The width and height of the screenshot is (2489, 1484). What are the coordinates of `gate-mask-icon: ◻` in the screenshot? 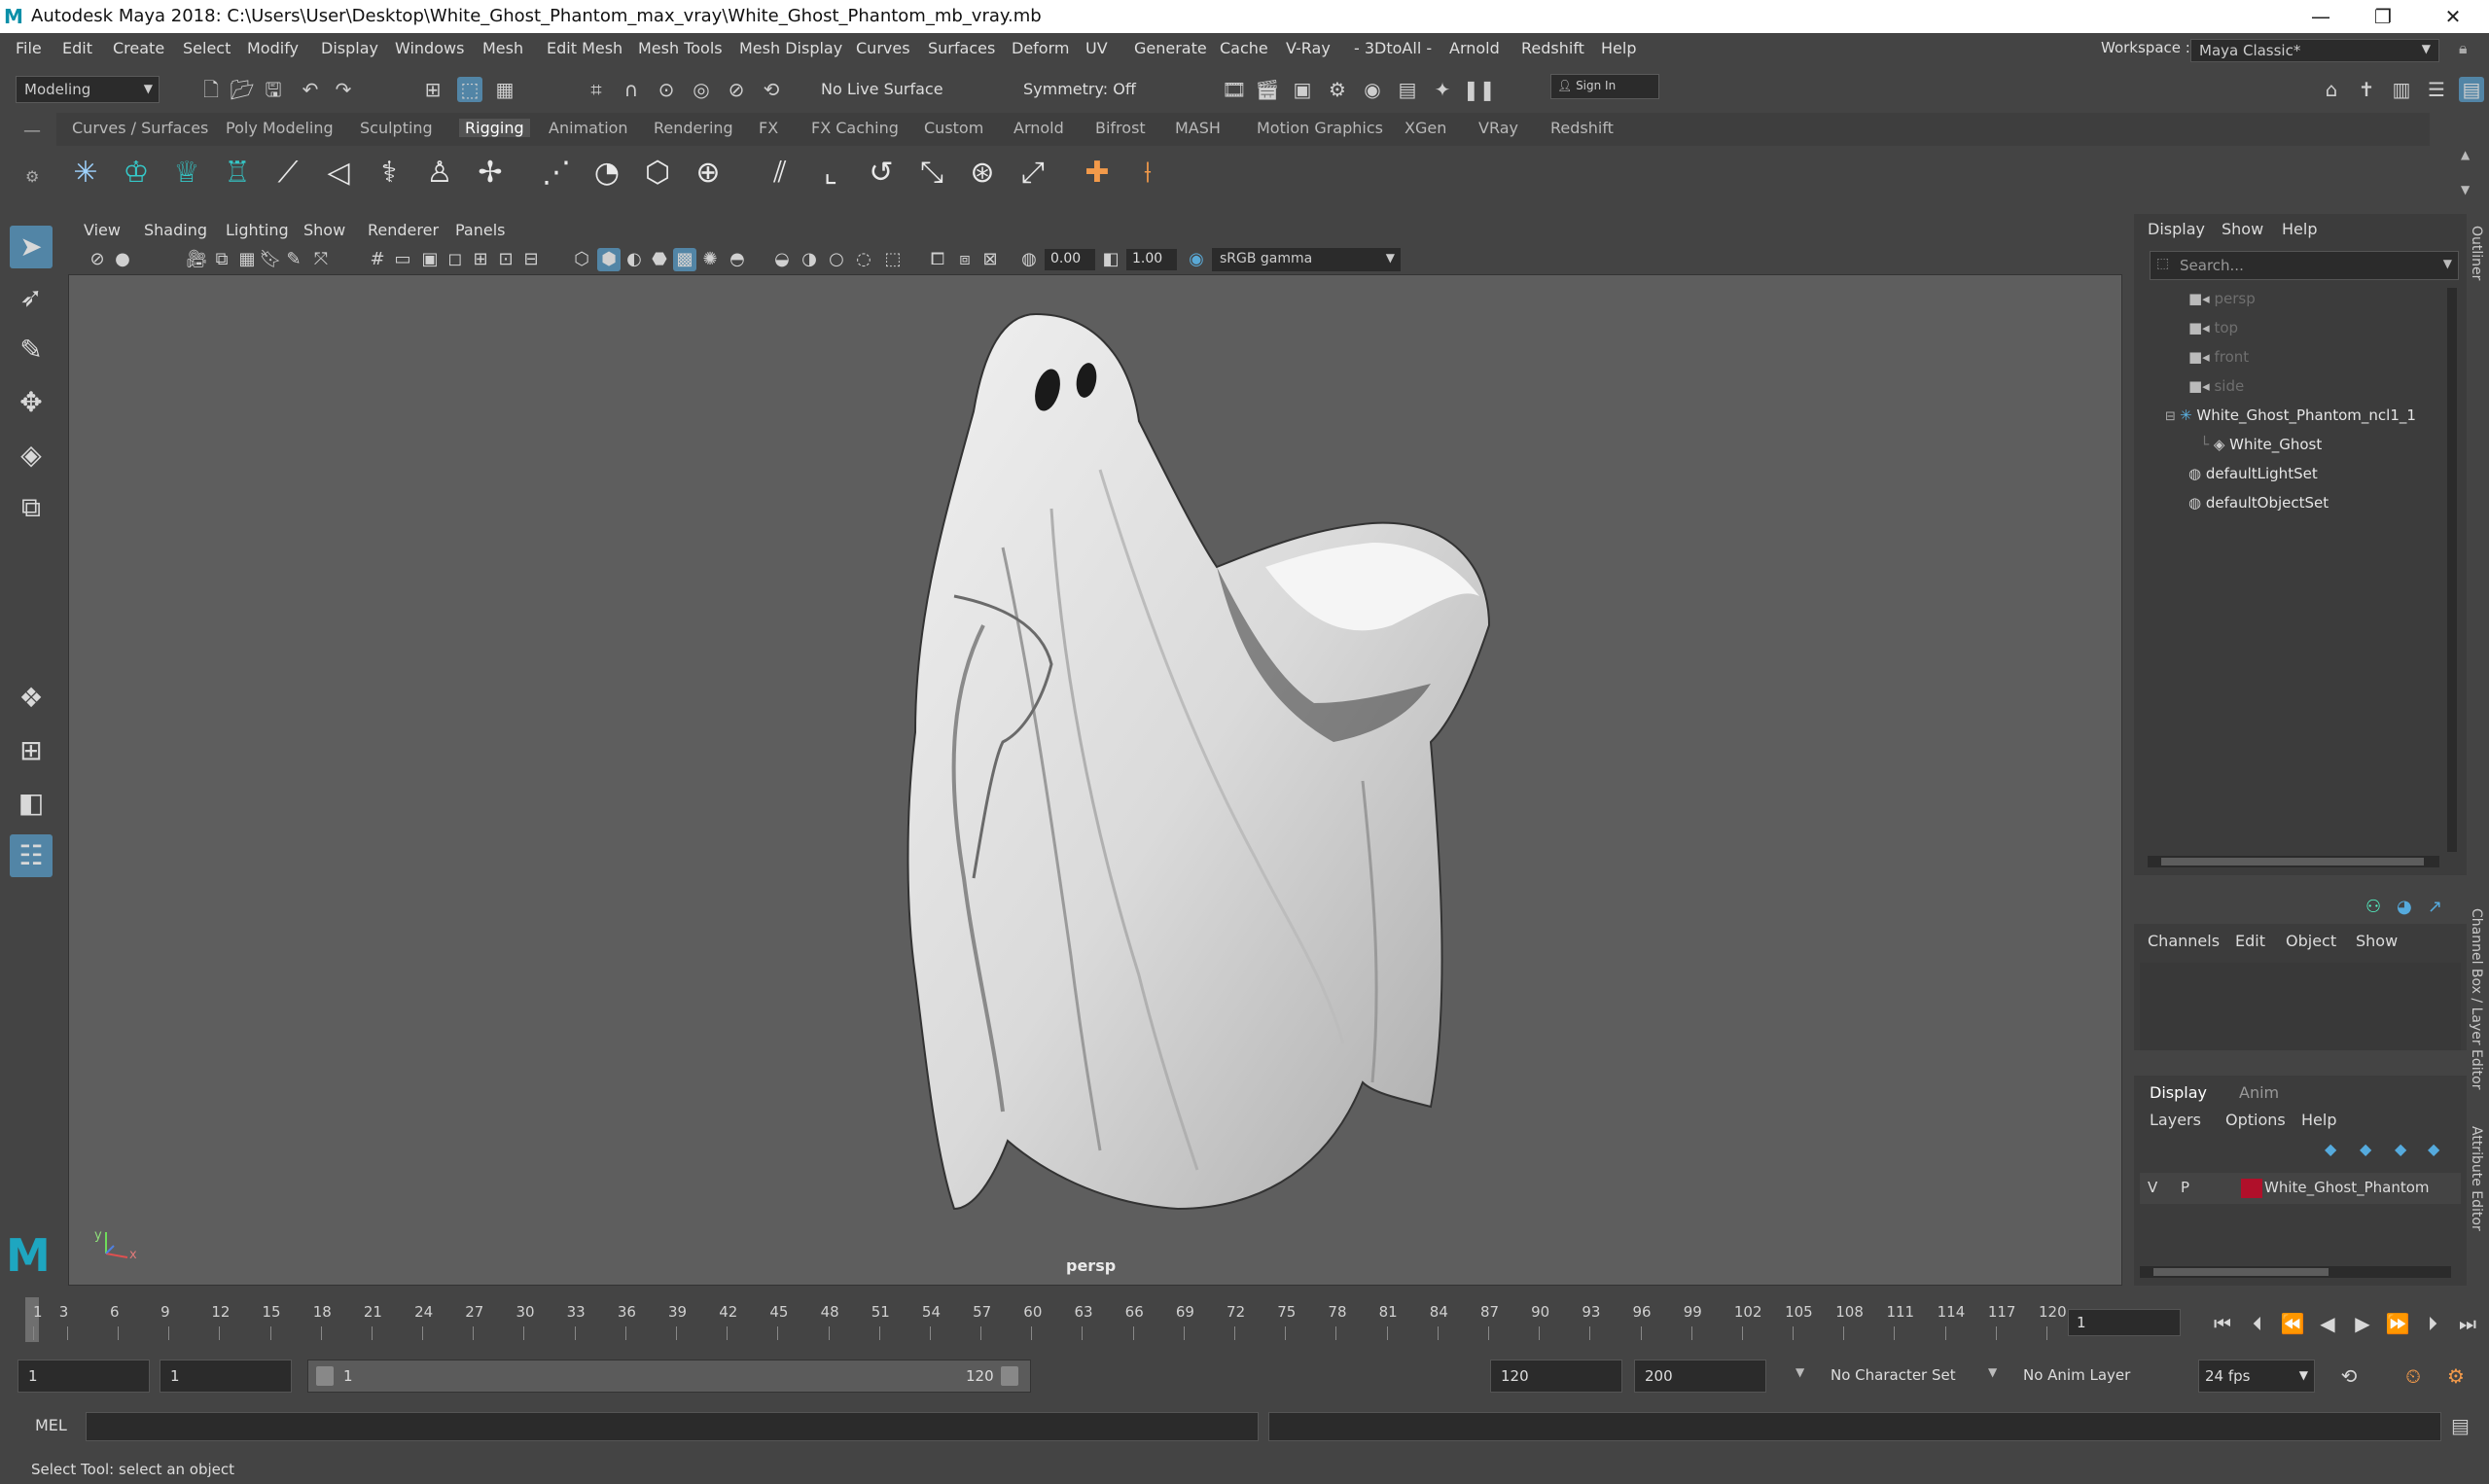 It's located at (455, 260).